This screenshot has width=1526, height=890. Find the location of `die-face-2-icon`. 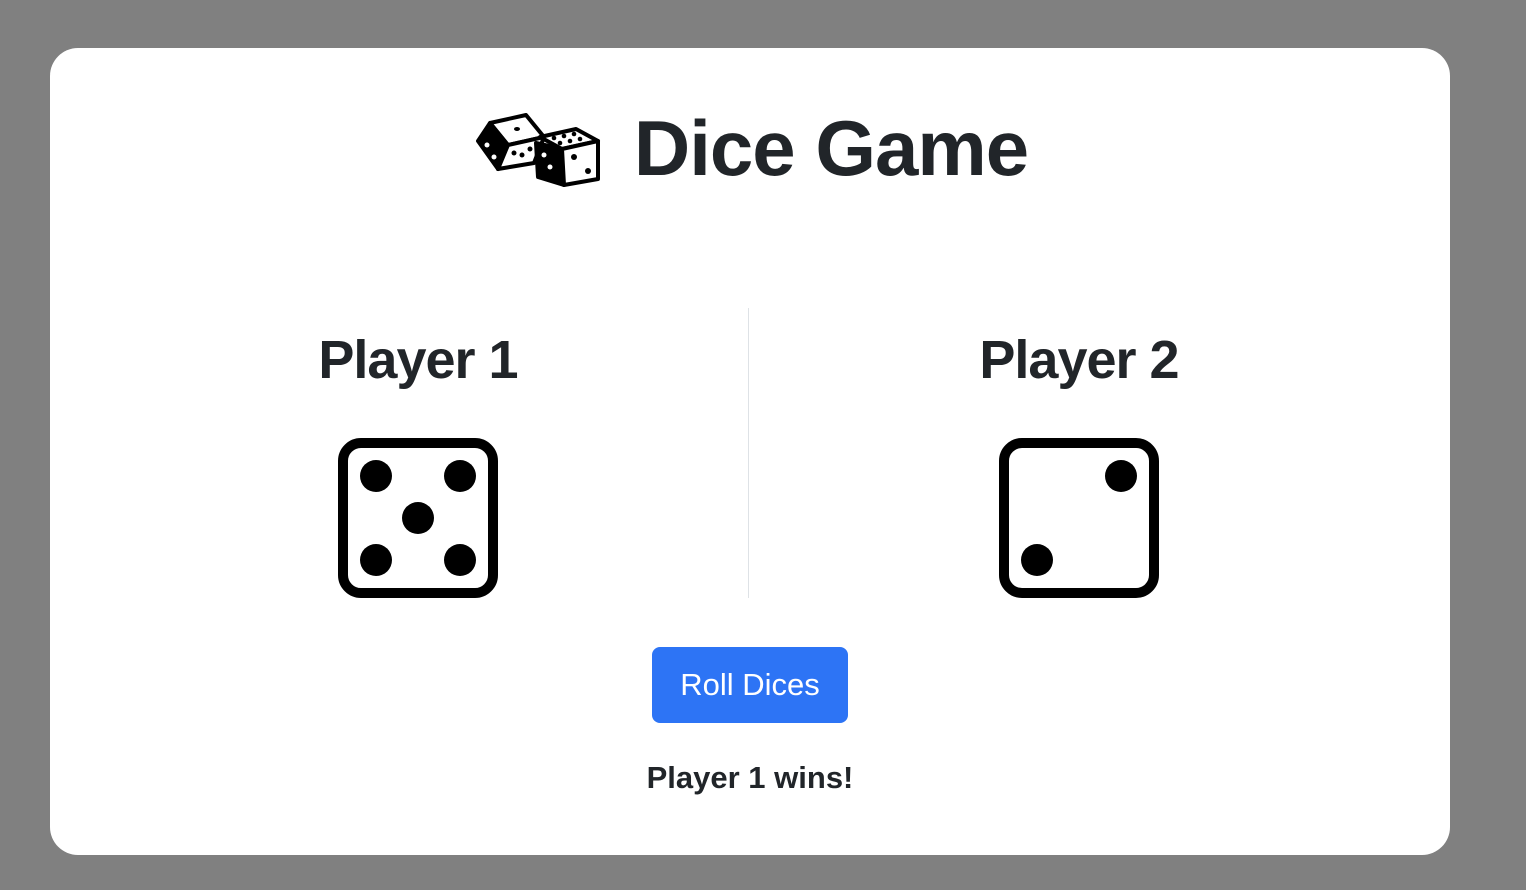

die-face-2-icon is located at coordinates (1079, 518).